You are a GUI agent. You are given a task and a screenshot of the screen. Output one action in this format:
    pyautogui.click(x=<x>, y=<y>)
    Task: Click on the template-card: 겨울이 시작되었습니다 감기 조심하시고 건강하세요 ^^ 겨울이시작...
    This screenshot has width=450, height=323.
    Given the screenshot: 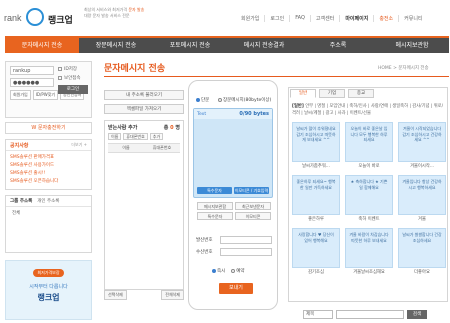 What is the action you would take?
    pyautogui.click(x=422, y=145)
    